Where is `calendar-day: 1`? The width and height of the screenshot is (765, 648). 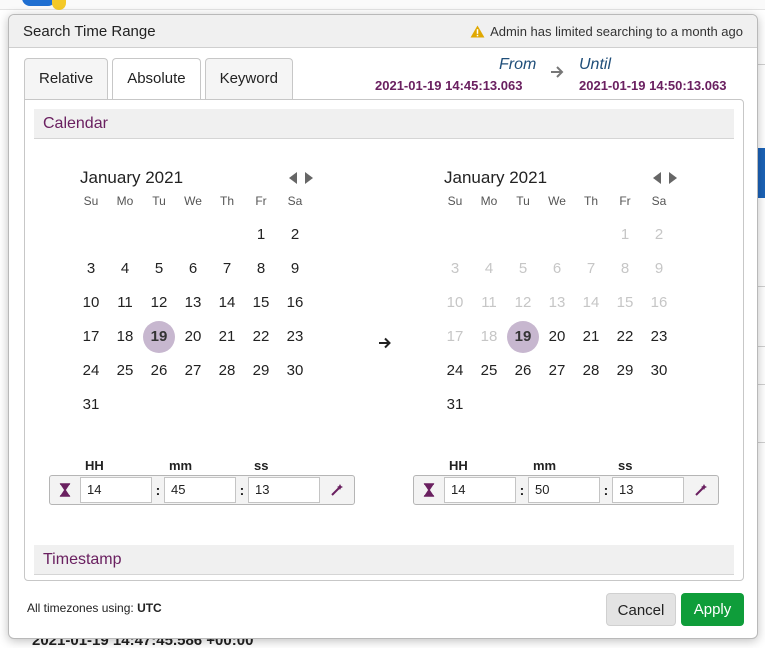 calendar-day: 1 is located at coordinates (261, 235).